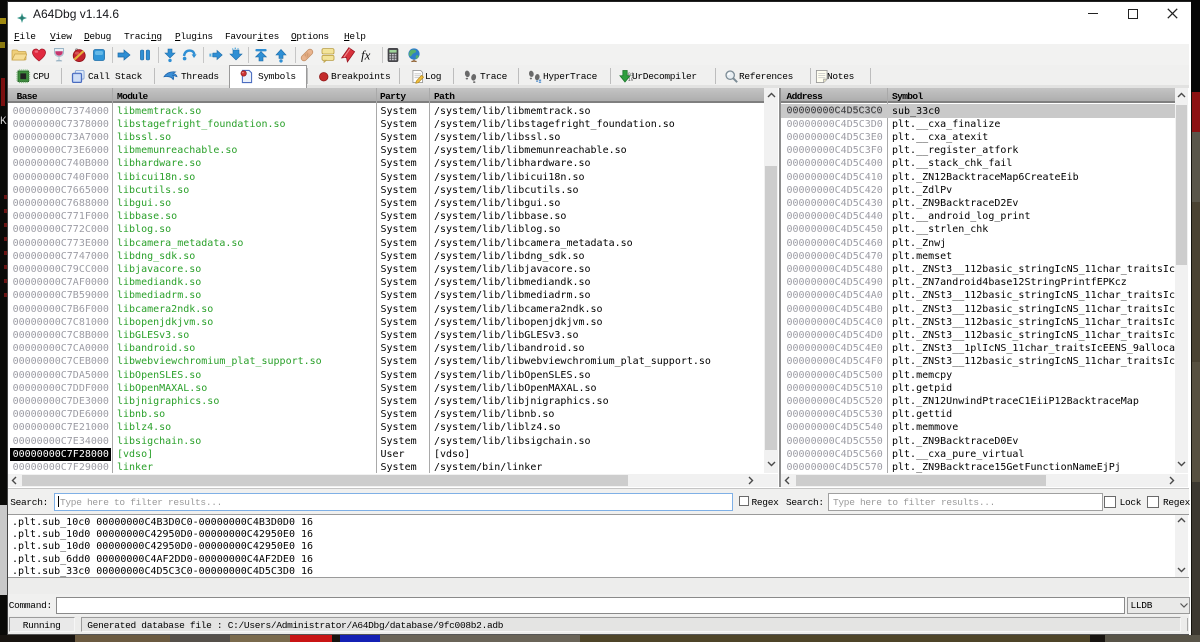  I want to click on svg-text: fx, so click(366, 55).